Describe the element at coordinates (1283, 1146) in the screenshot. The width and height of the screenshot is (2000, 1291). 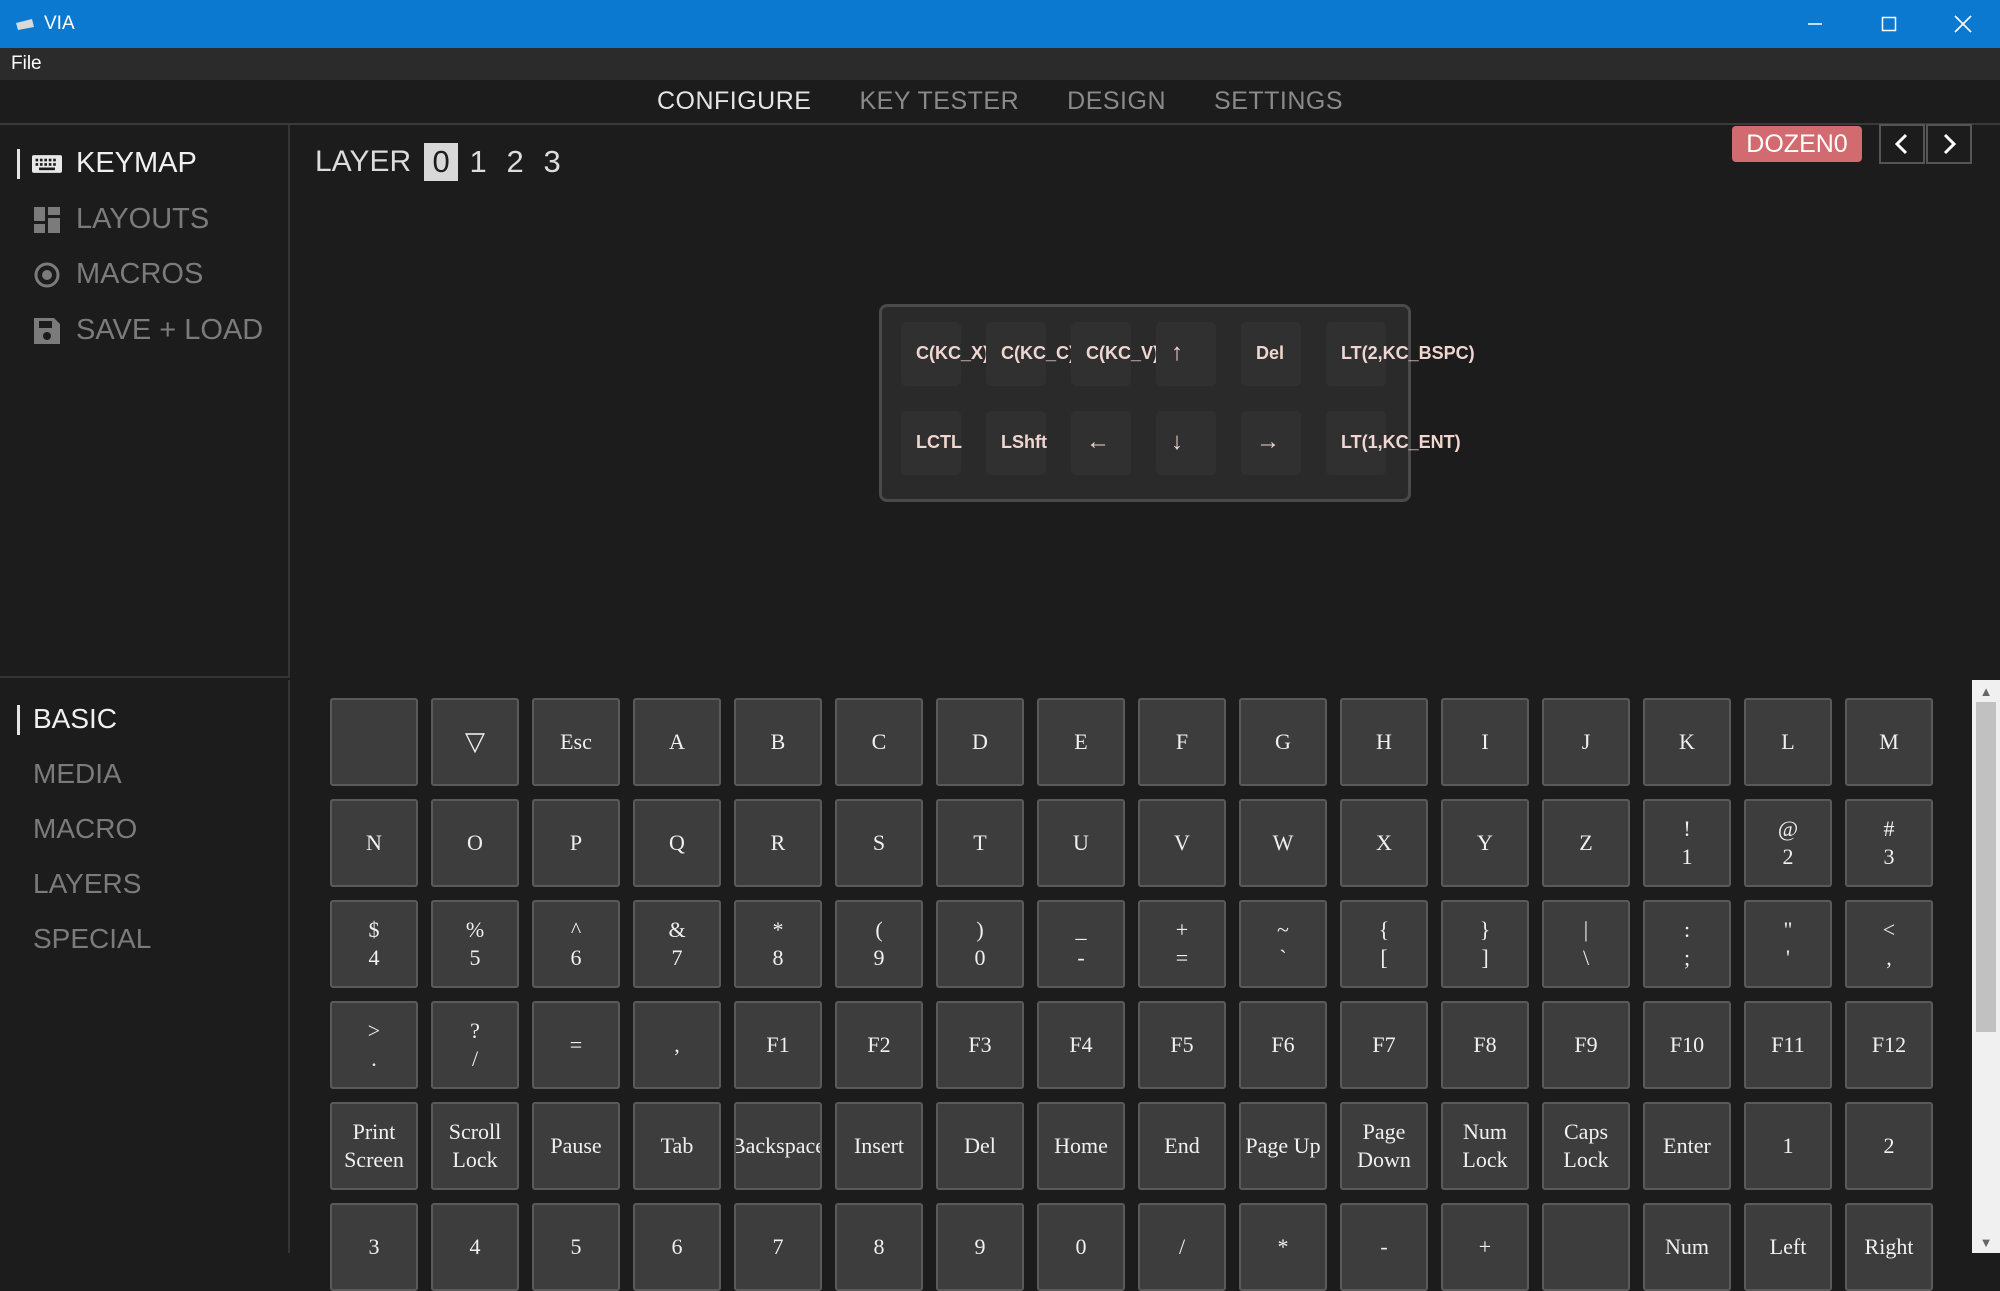
I see `keycode-button: Page Up` at that location.